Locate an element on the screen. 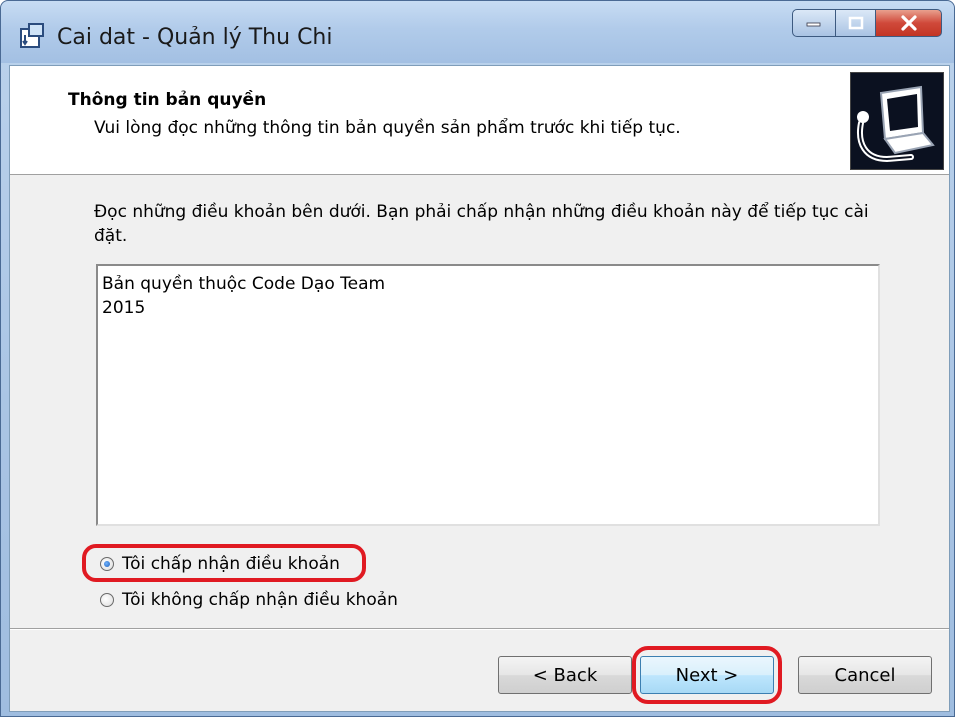 The image size is (955, 717). title-bar: Cai dat - Quản lý Thu Chi is located at coordinates (477, 32).